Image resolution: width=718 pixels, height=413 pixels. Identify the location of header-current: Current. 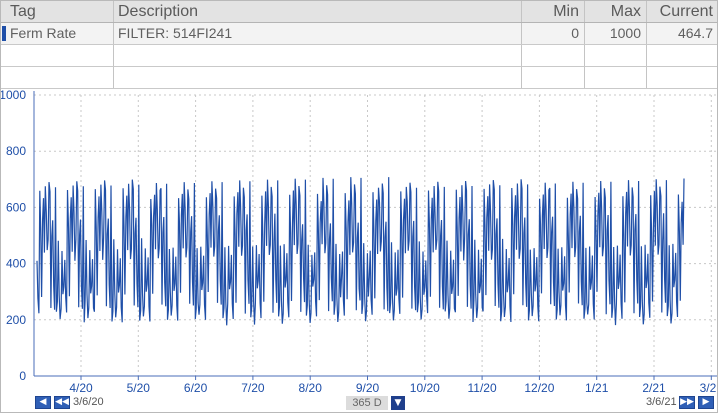
(682, 11).